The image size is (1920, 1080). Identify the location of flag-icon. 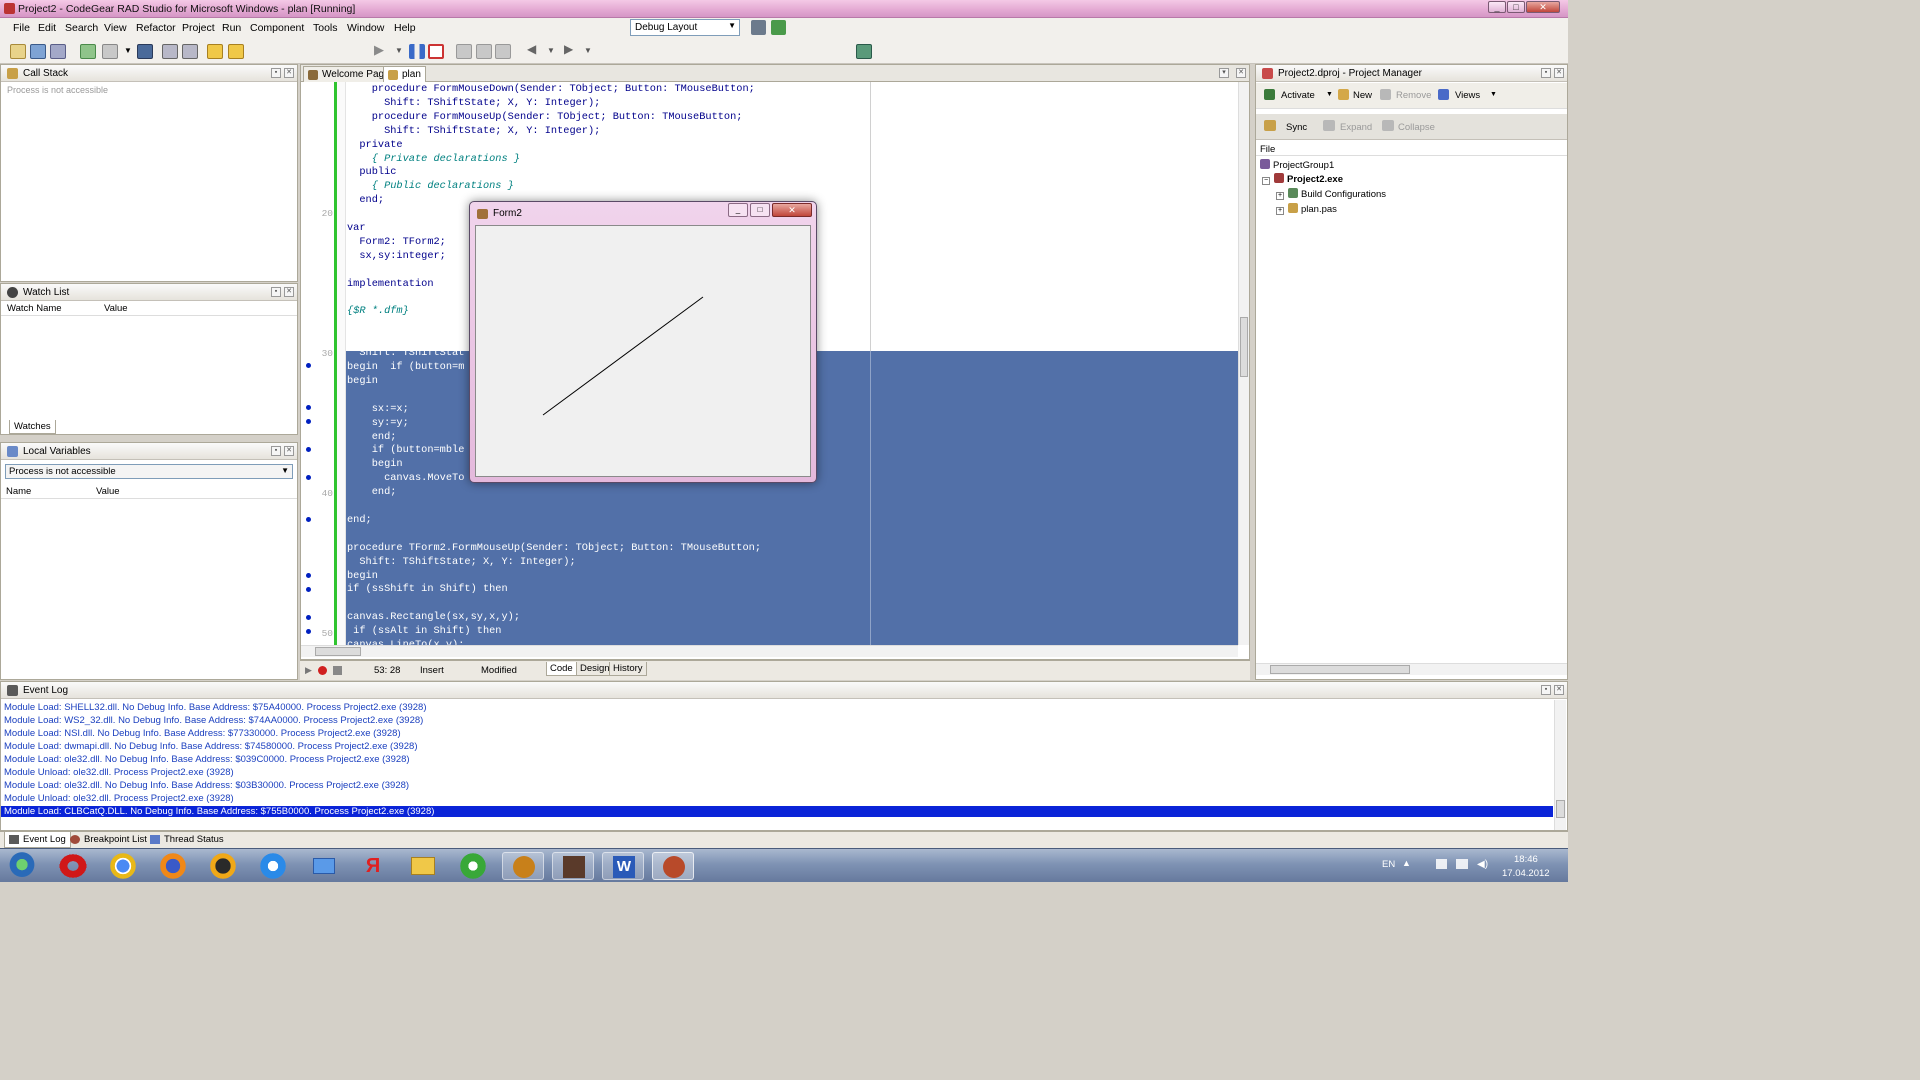
(1441, 864).